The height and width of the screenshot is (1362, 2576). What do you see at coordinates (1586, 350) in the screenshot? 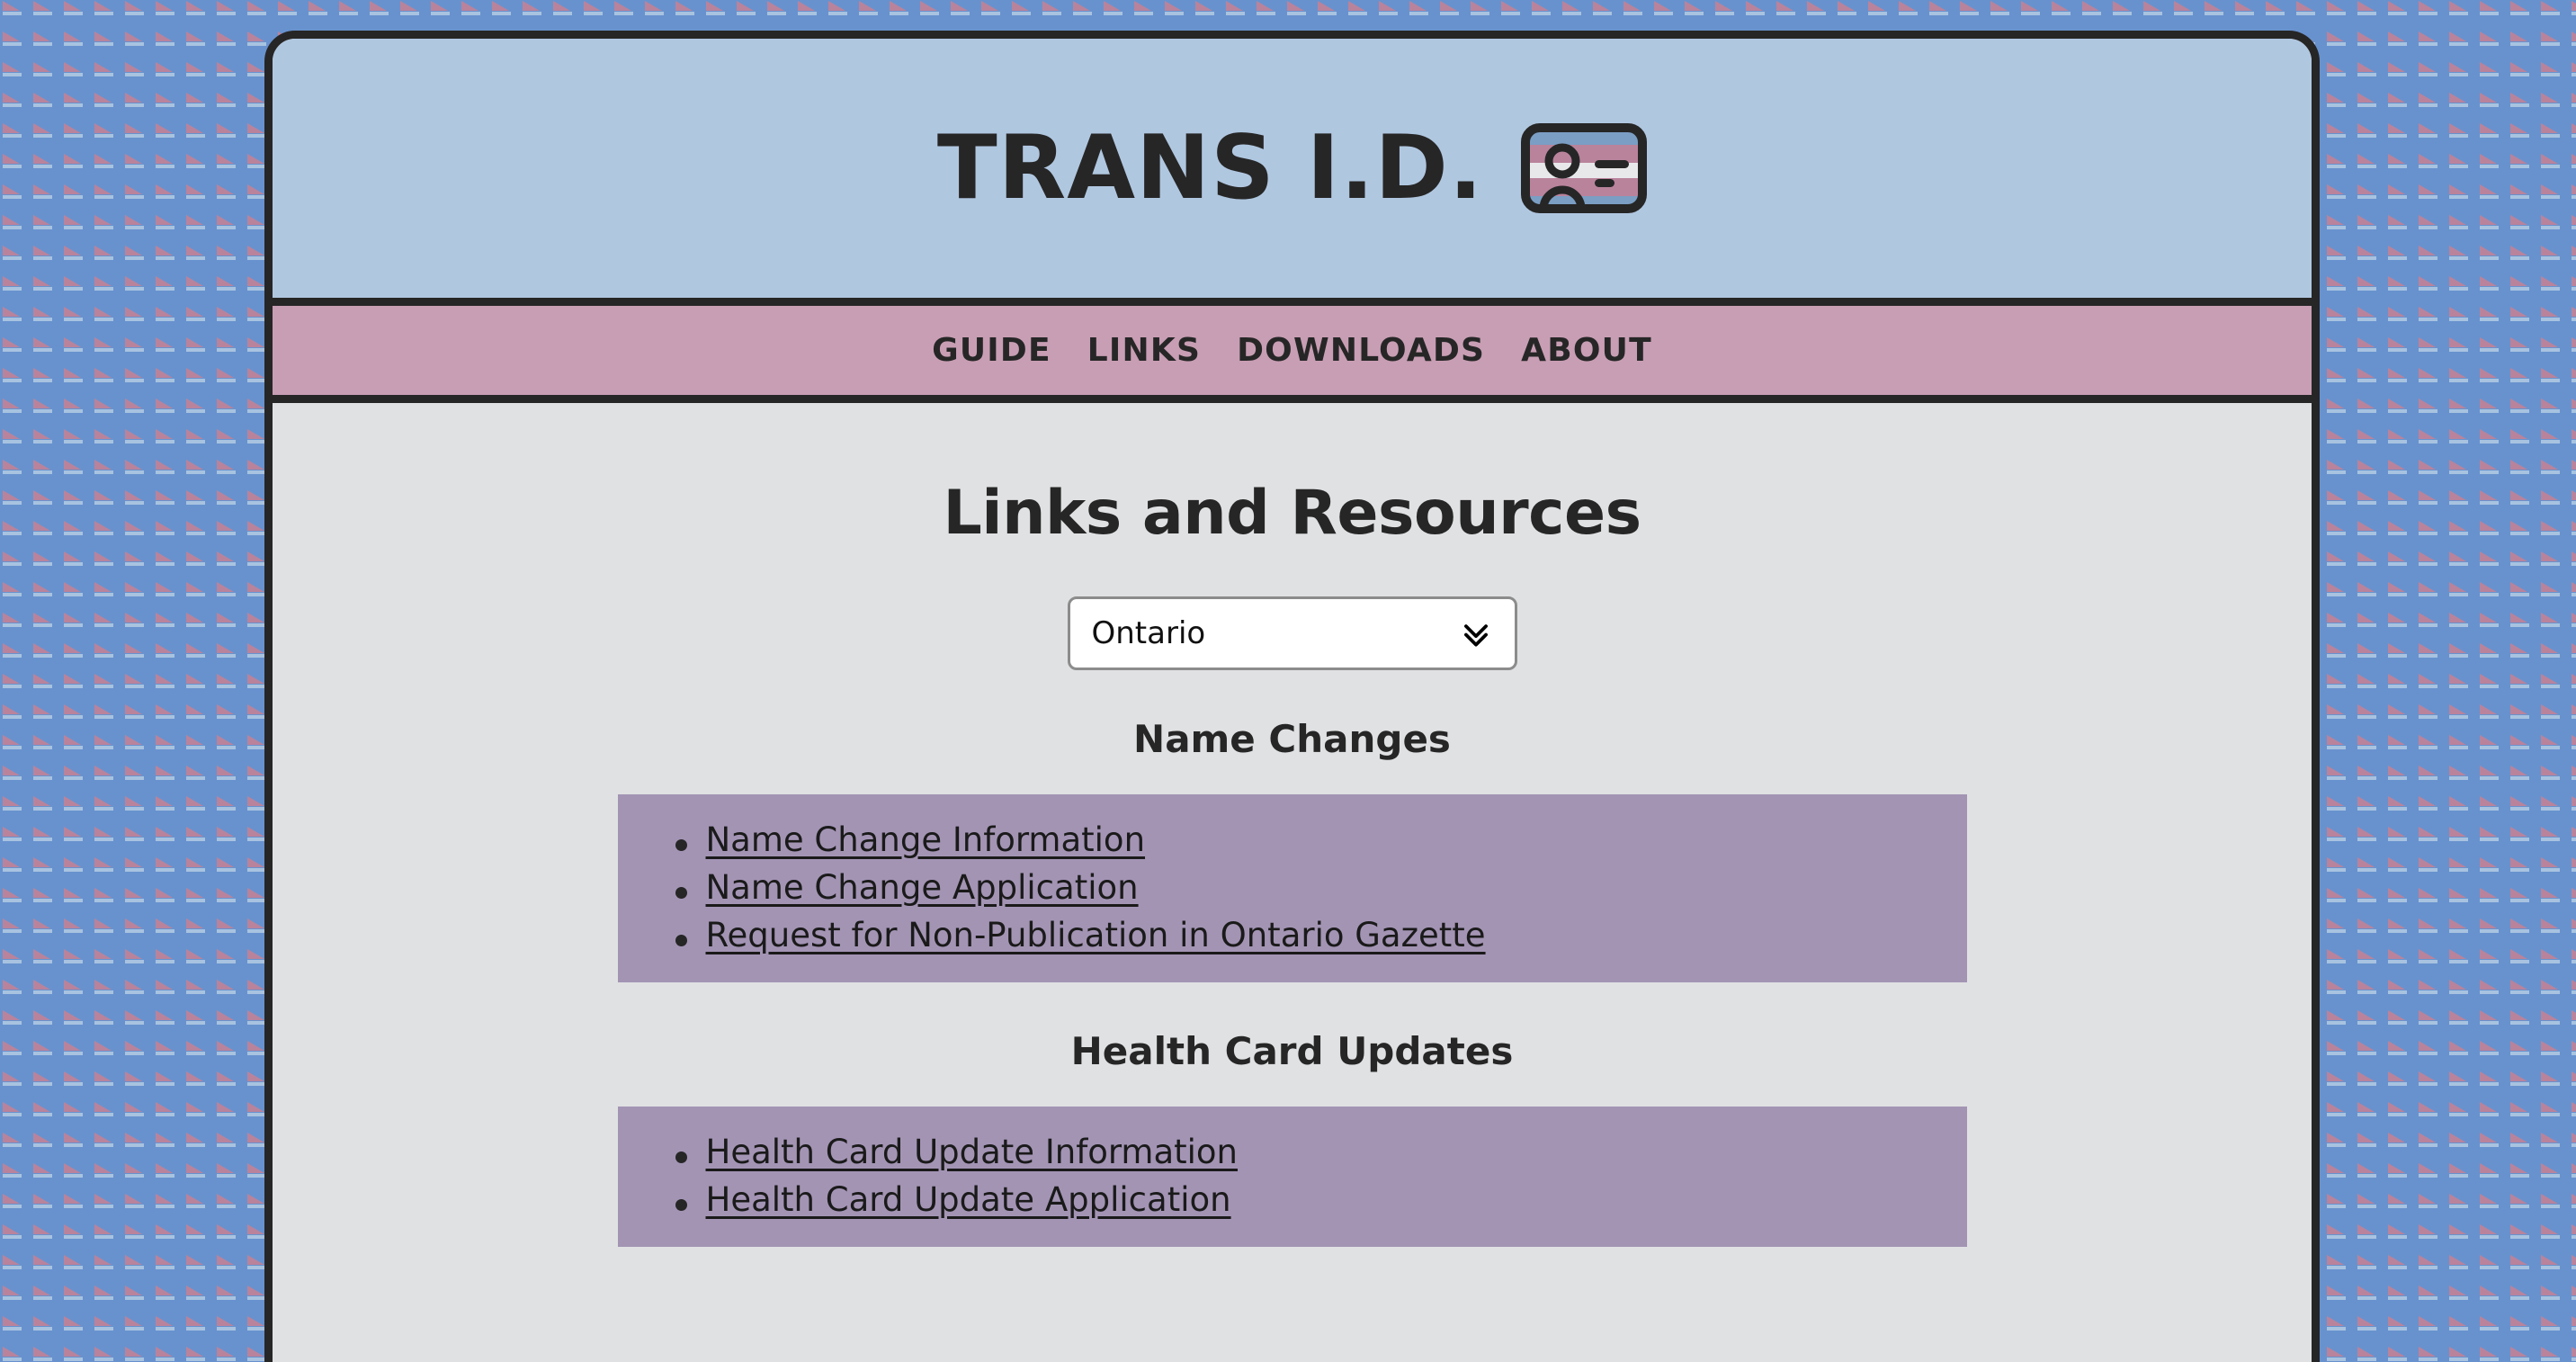
I see `nav-item-about: ABOUT` at bounding box center [1586, 350].